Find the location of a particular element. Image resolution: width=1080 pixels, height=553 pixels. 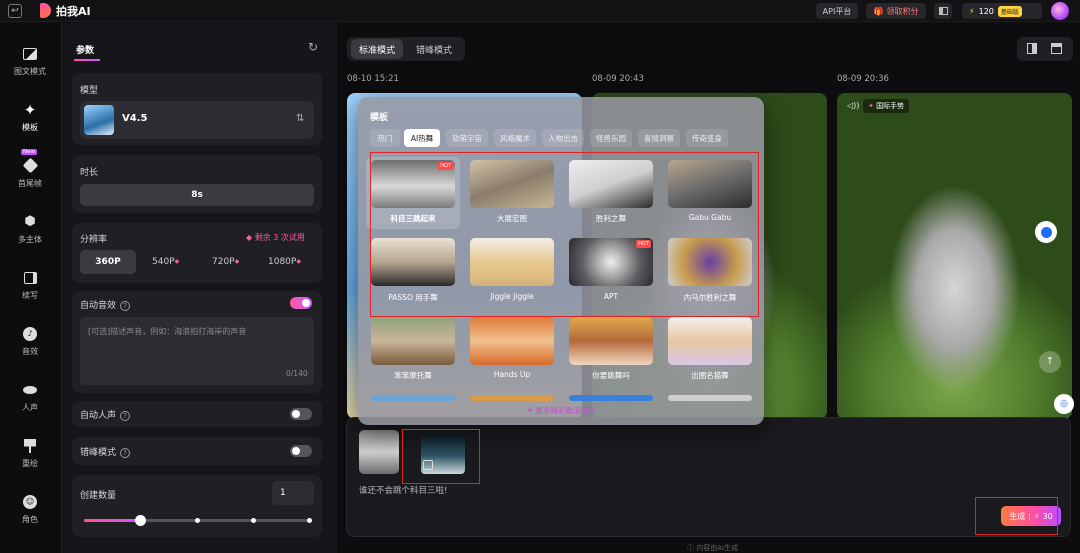

template-tag-label: 国际手势 is located at coordinates (890, 106).